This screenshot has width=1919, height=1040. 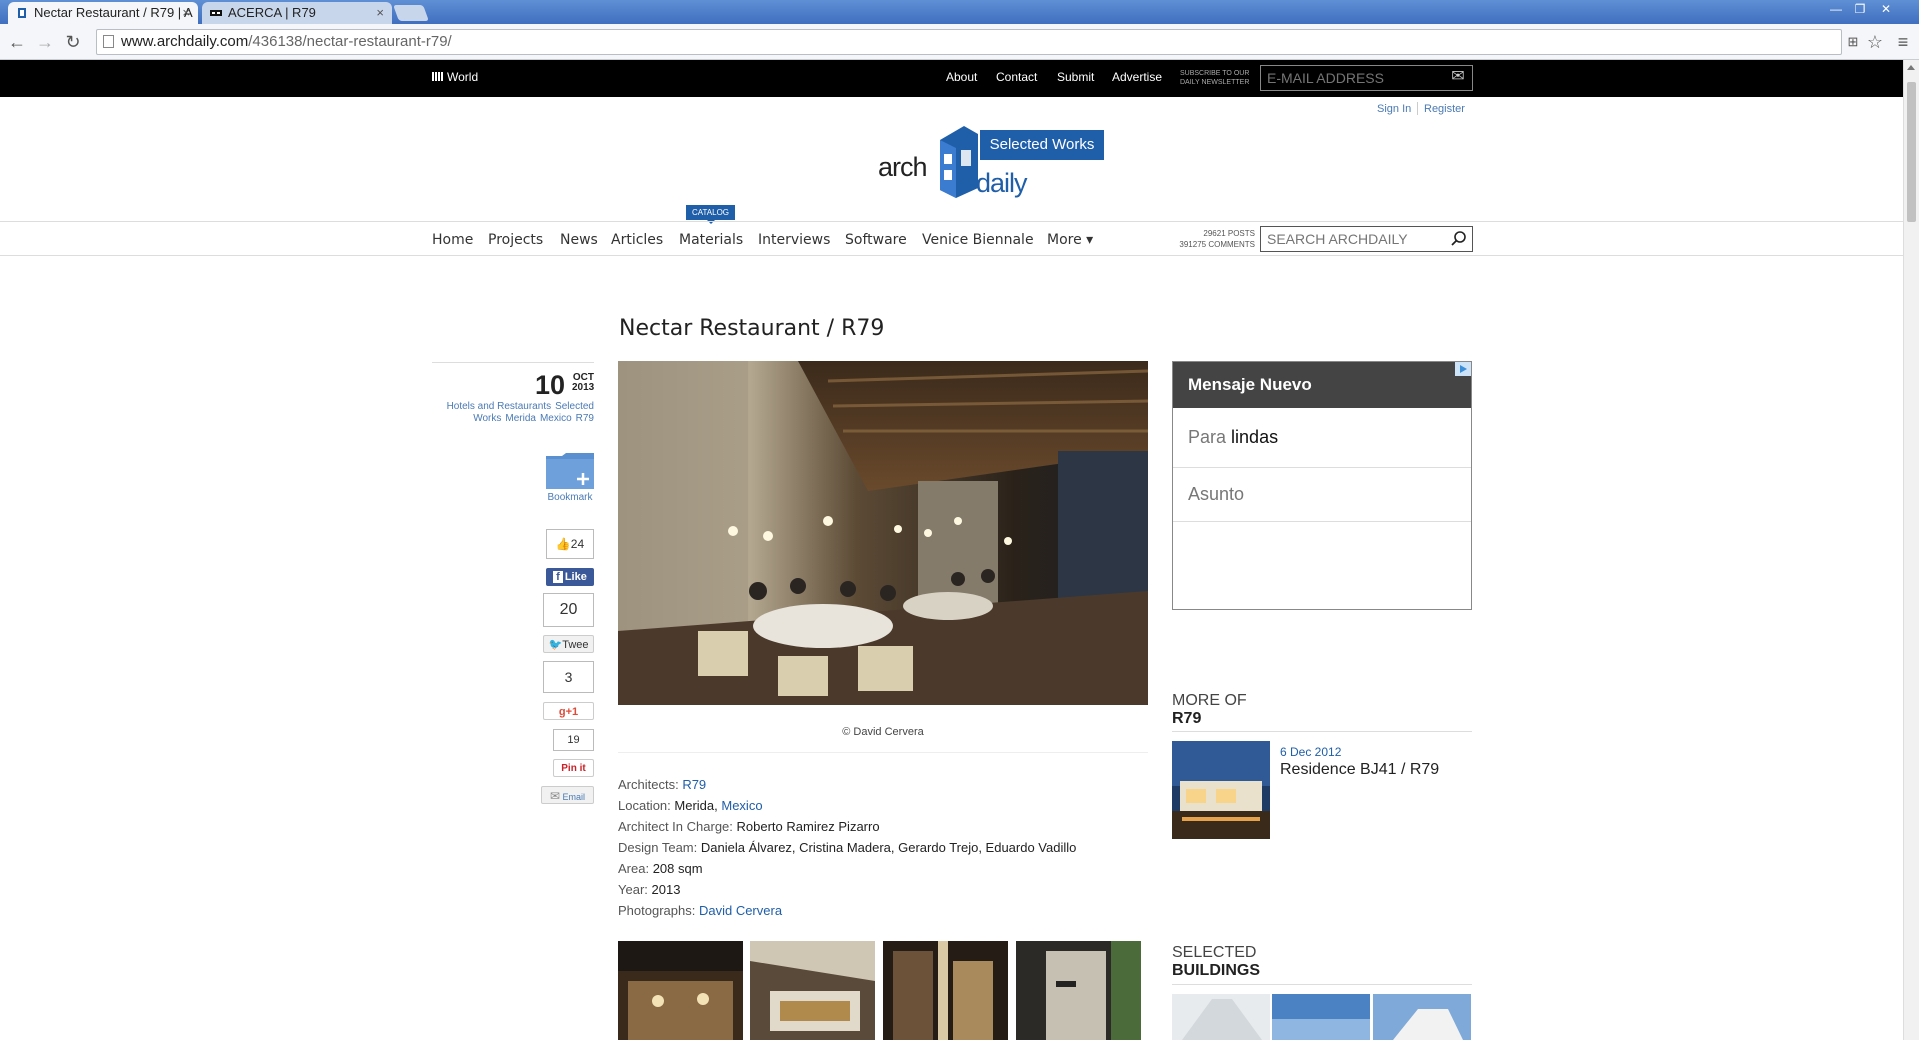 What do you see at coordinates (1207, 437) in the screenshot?
I see `ad-to-label: Para` at bounding box center [1207, 437].